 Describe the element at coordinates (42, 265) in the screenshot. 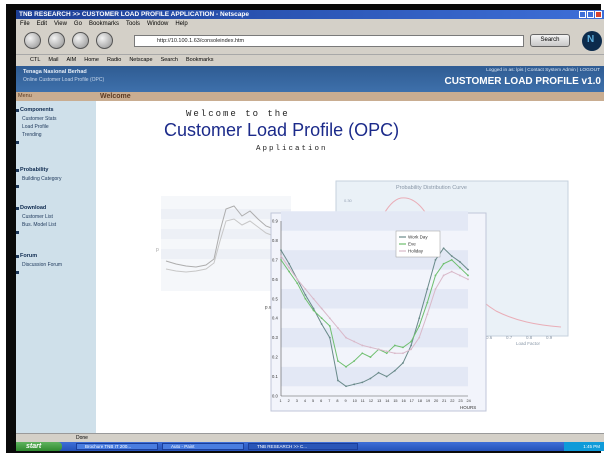

I see `sidebar-item-discussion-forum: Discussion Forum` at that location.